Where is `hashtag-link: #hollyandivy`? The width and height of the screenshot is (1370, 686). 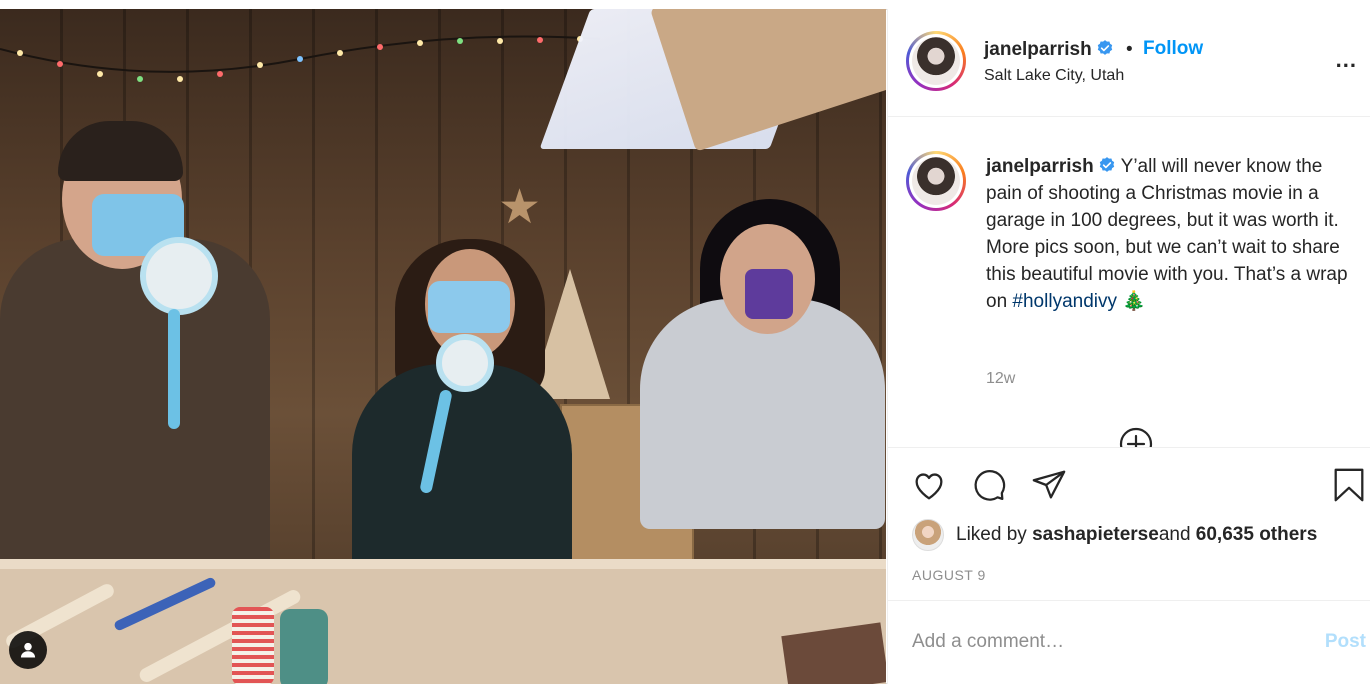
hashtag-link: #hollyandivy is located at coordinates (1064, 301).